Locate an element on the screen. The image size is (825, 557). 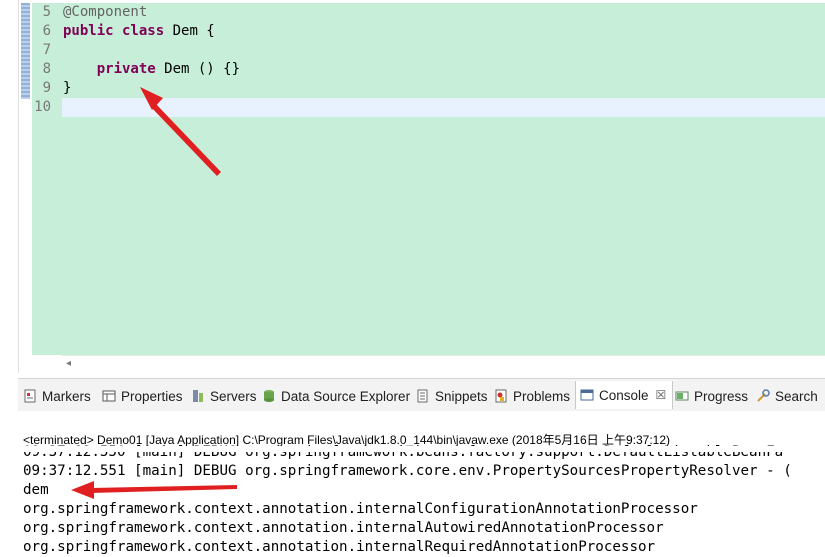
tab-label: Servers is located at coordinates (233, 396).